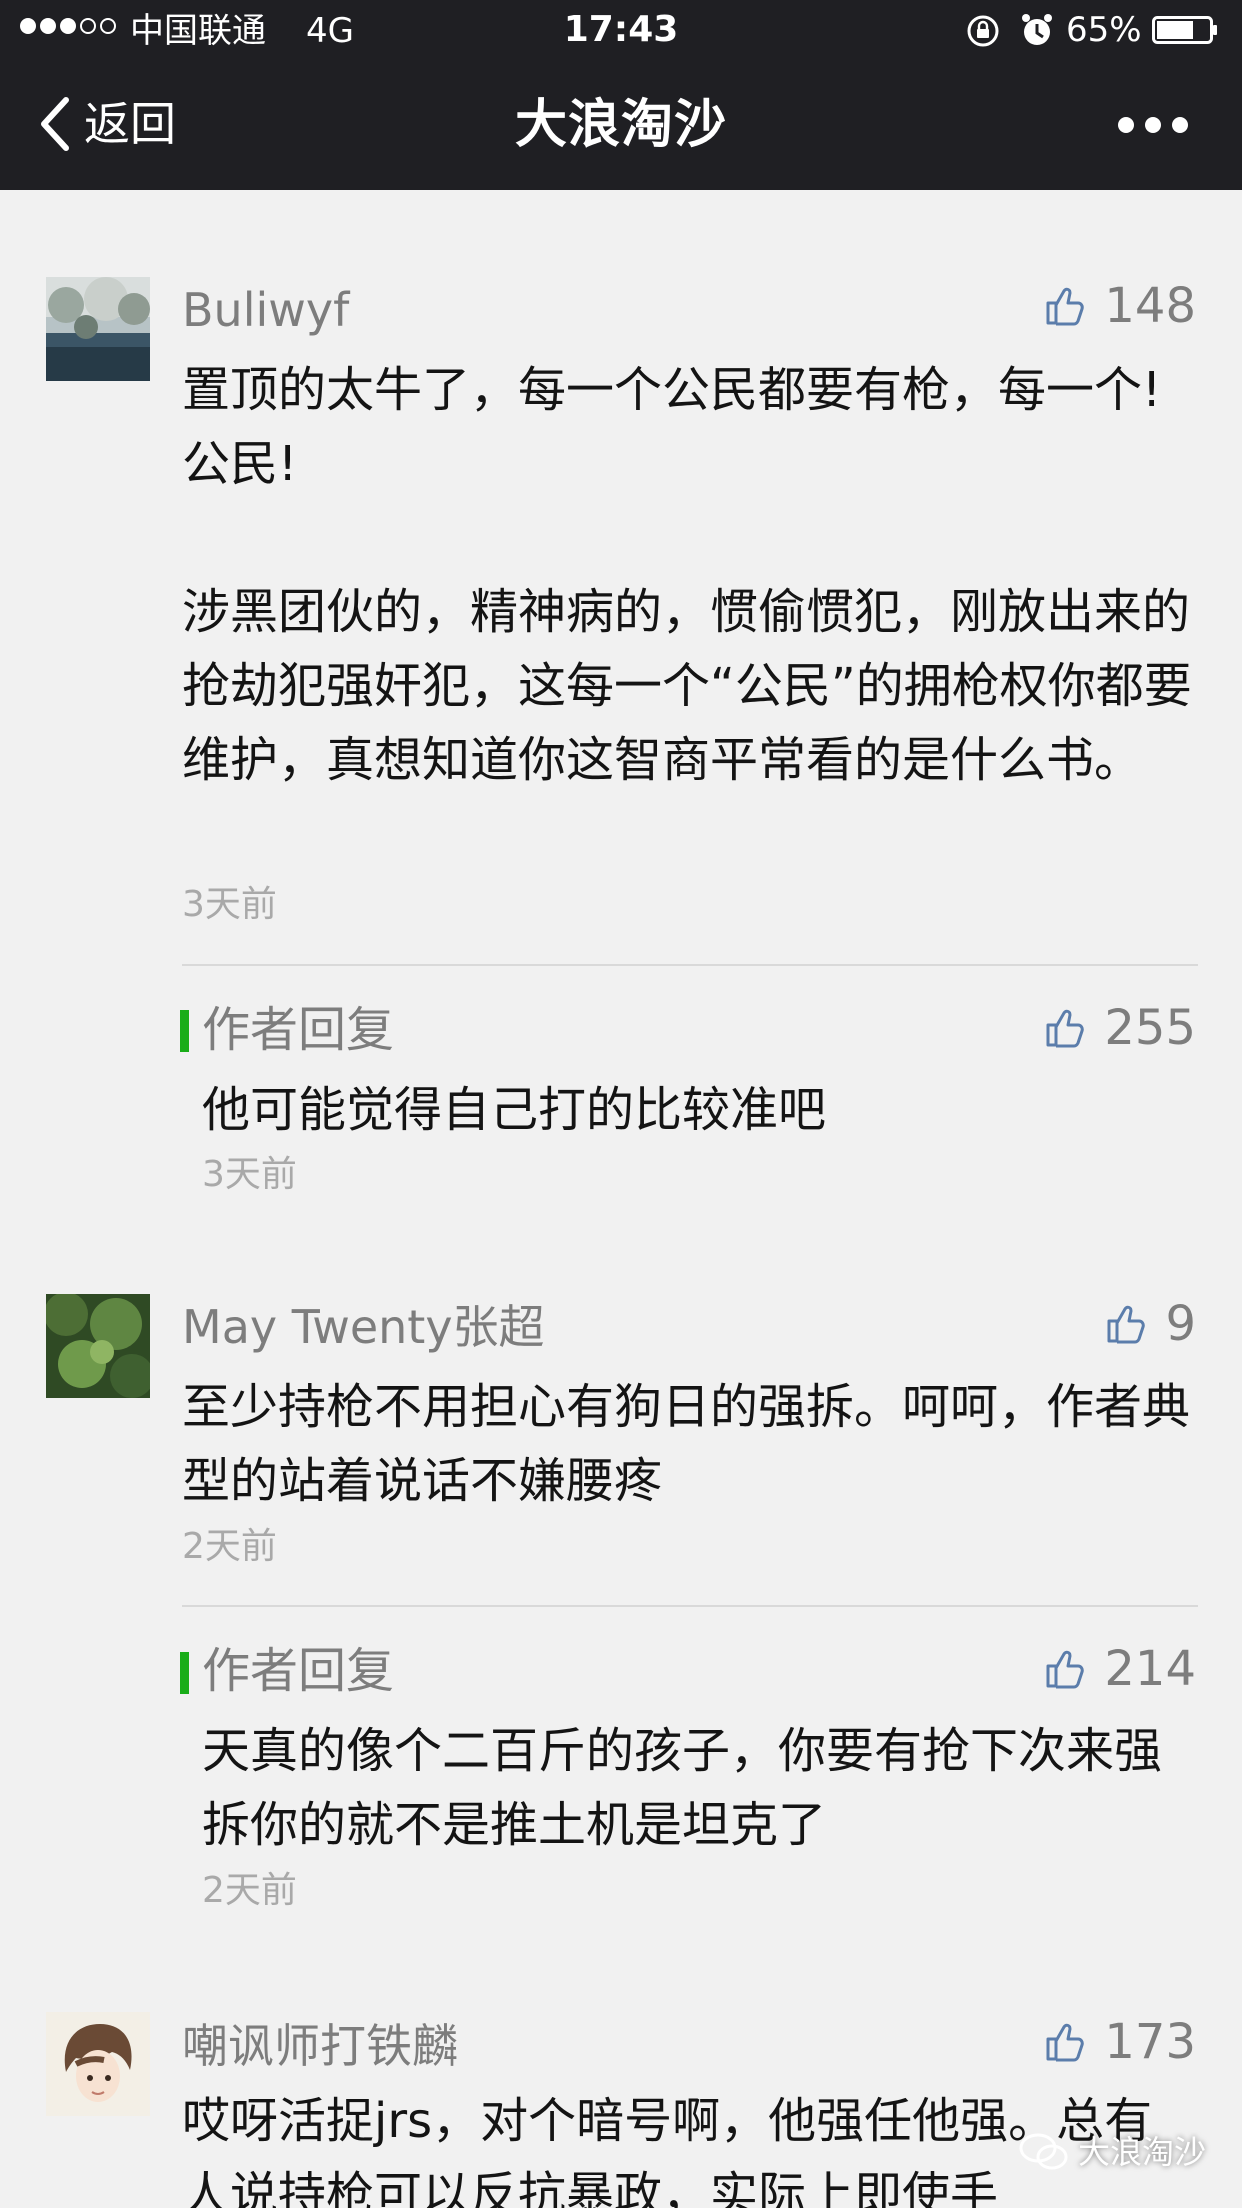 This screenshot has width=1242, height=2208. What do you see at coordinates (249, 1890) in the screenshot?
I see `reply-time: 2天前` at bounding box center [249, 1890].